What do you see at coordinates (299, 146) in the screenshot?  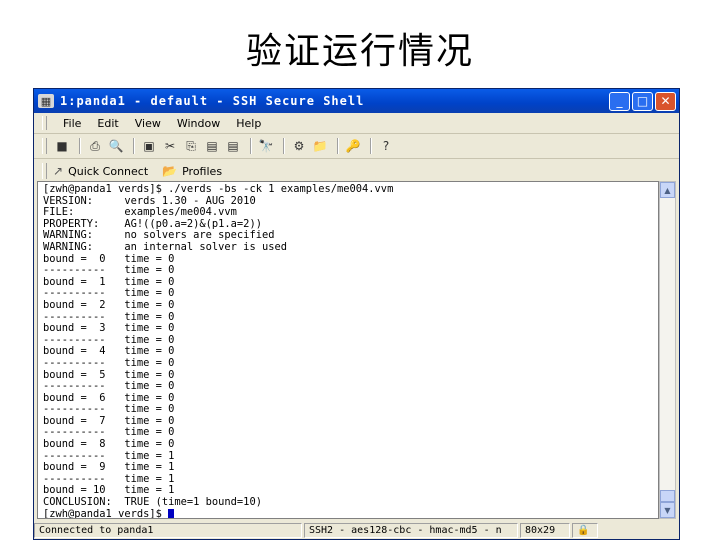 I see `settings-icon: ⚙` at bounding box center [299, 146].